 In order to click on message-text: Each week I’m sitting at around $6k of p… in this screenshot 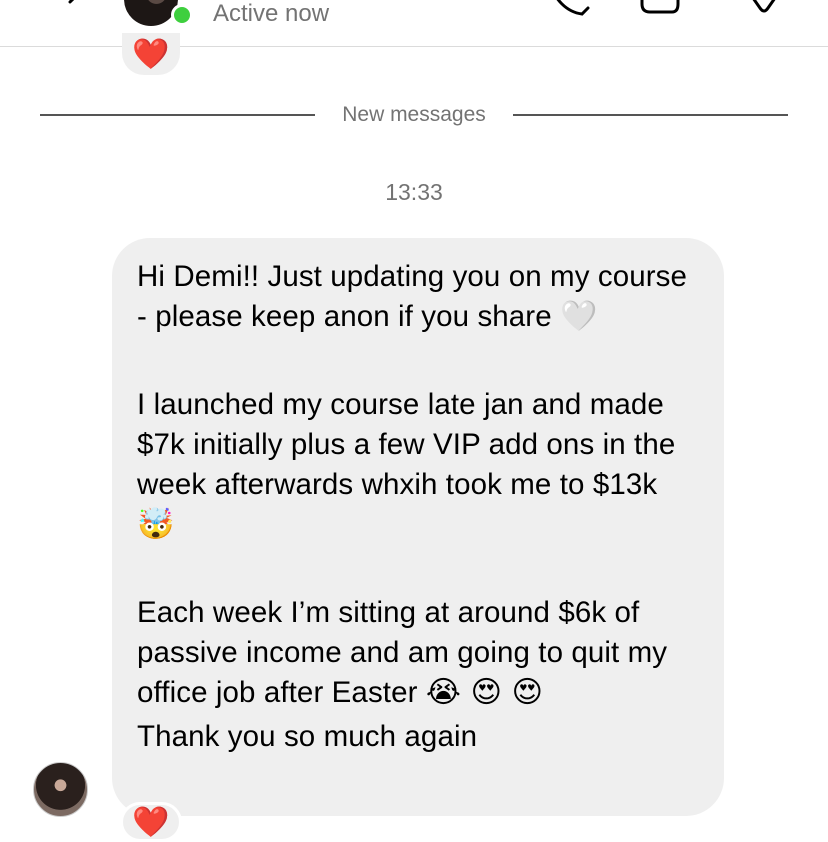, I will do `click(402, 652)`.